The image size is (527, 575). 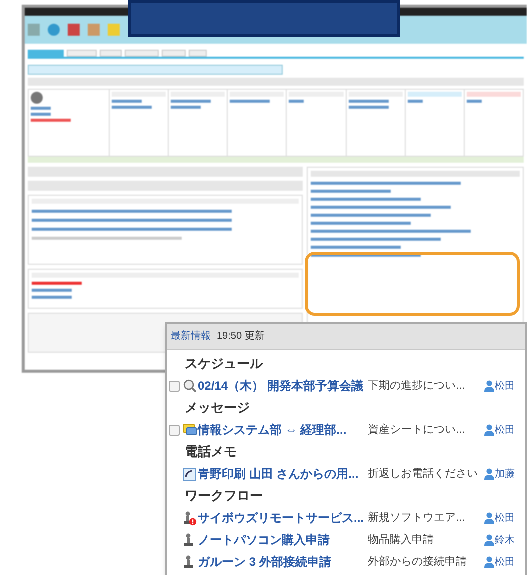 What do you see at coordinates (241, 337) in the screenshot?
I see `update-time: 19:50 更新` at bounding box center [241, 337].